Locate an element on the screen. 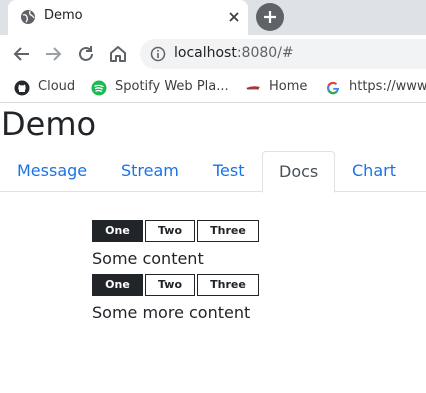  home-bookmark-icon is located at coordinates (253, 88).